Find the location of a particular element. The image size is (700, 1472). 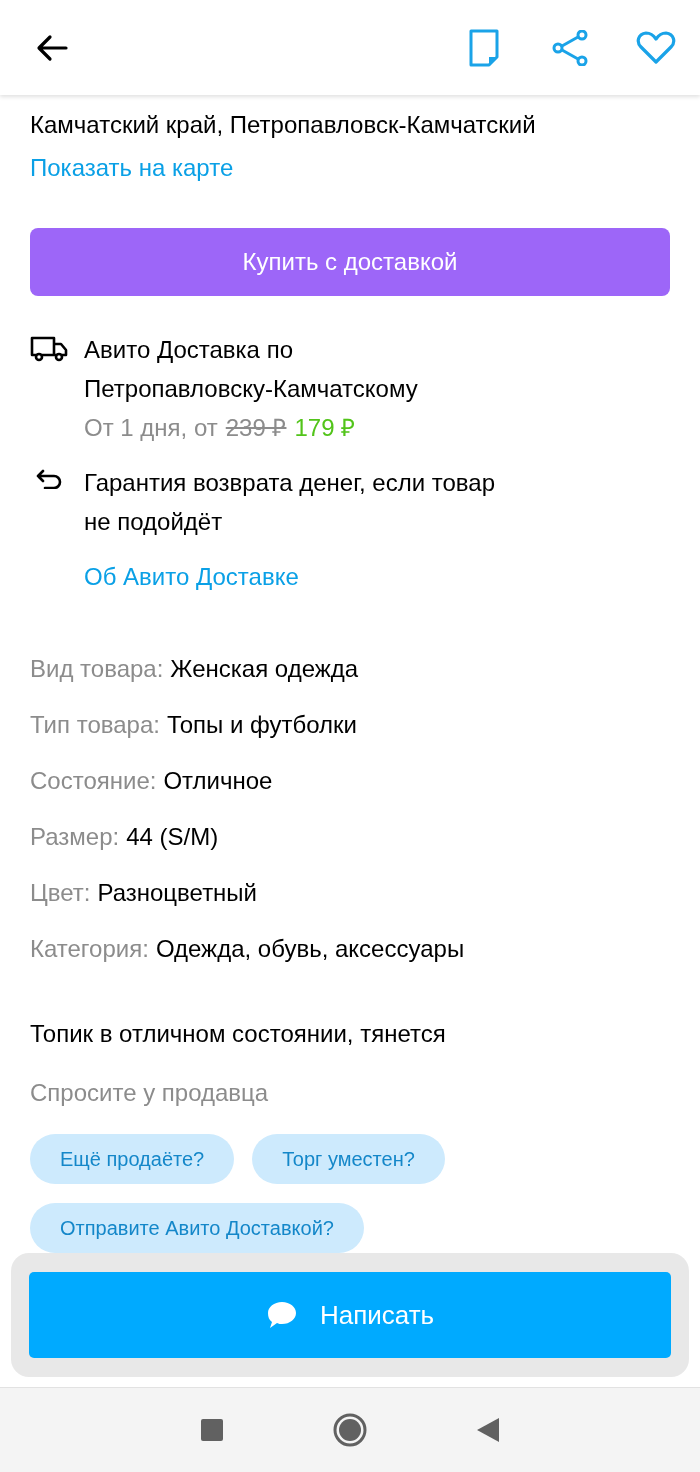

delivery-price: 179 ₽ is located at coordinates (325, 428).